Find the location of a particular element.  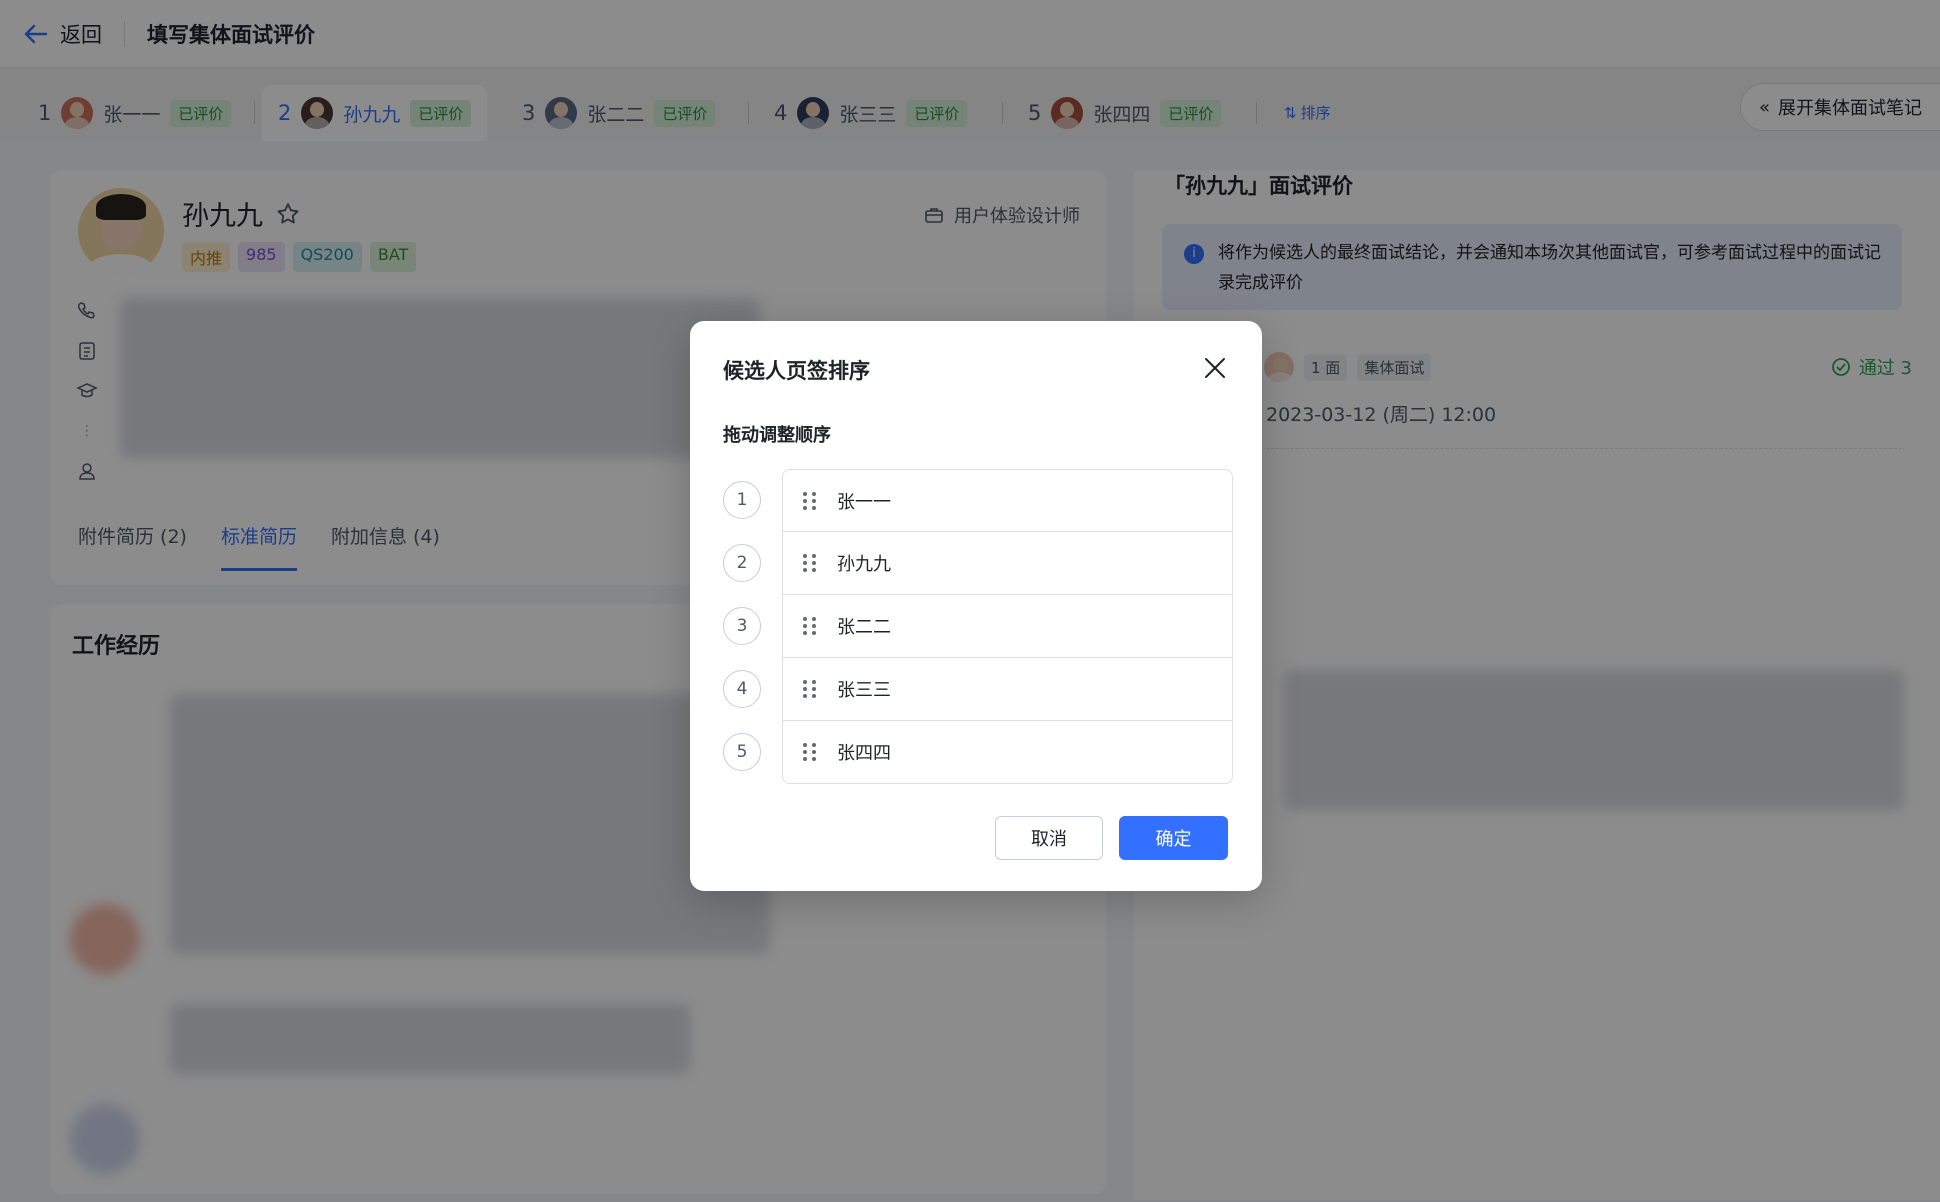

list-item: 2 孙九九 is located at coordinates (978, 563).